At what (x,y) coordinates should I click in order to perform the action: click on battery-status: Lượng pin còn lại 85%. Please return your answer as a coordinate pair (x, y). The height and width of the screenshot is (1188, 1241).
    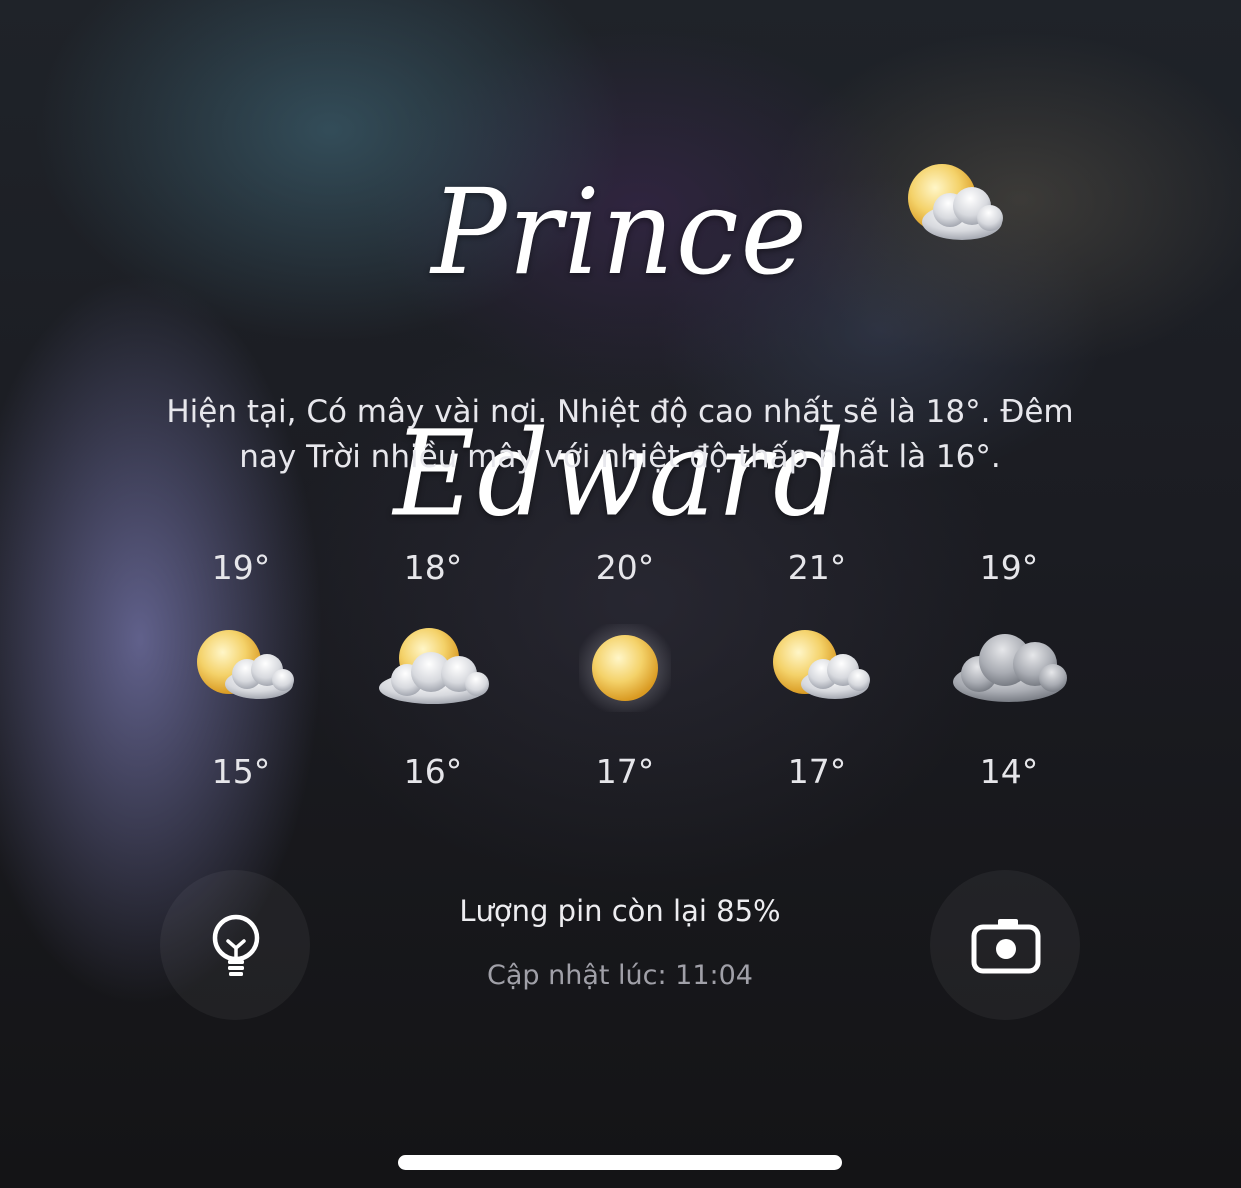
    Looking at the image, I should click on (620, 911).